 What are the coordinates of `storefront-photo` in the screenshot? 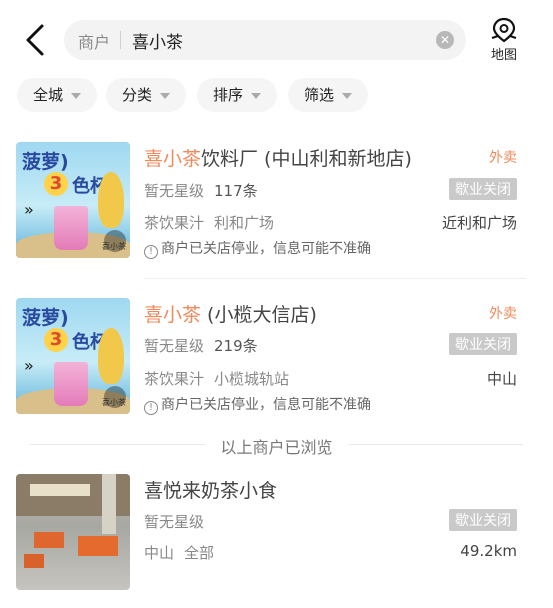 It's located at (73, 532).